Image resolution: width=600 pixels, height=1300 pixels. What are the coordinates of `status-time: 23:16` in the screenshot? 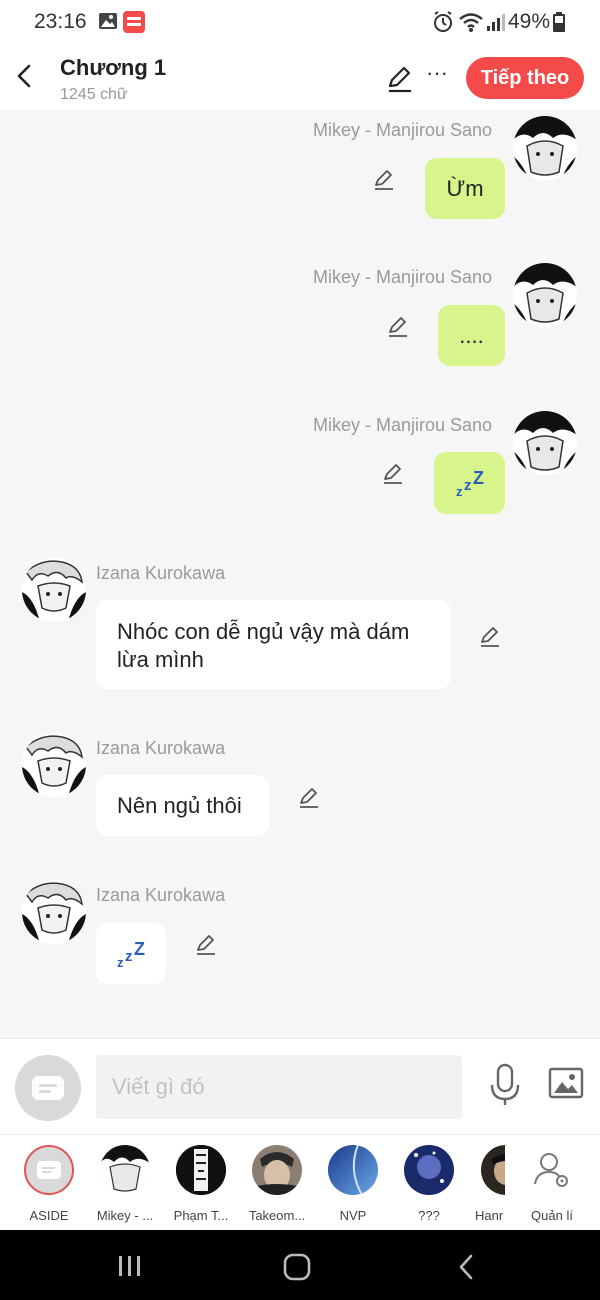 It's located at (60, 21).